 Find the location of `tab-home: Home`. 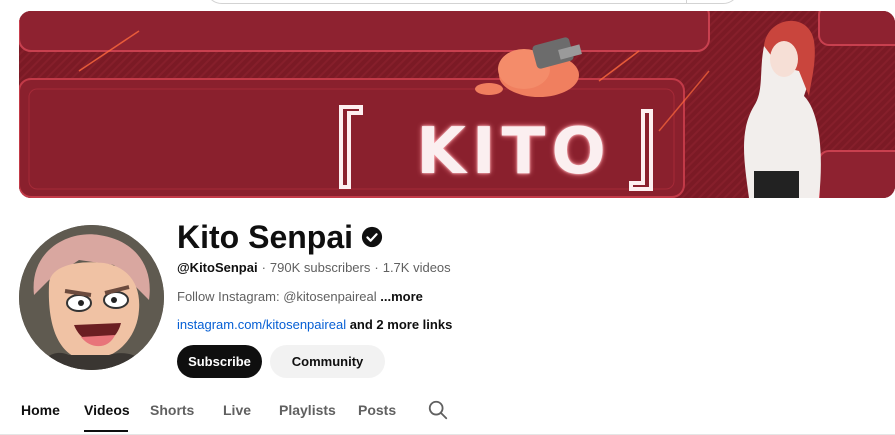

tab-home: Home is located at coordinates (40, 409).